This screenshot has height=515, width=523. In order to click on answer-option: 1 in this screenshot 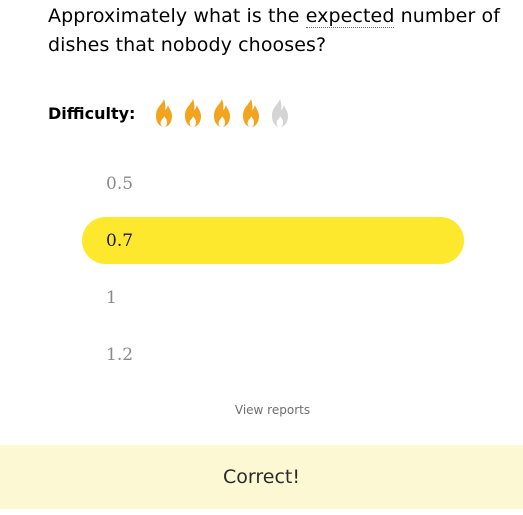, I will do `click(273, 297)`.